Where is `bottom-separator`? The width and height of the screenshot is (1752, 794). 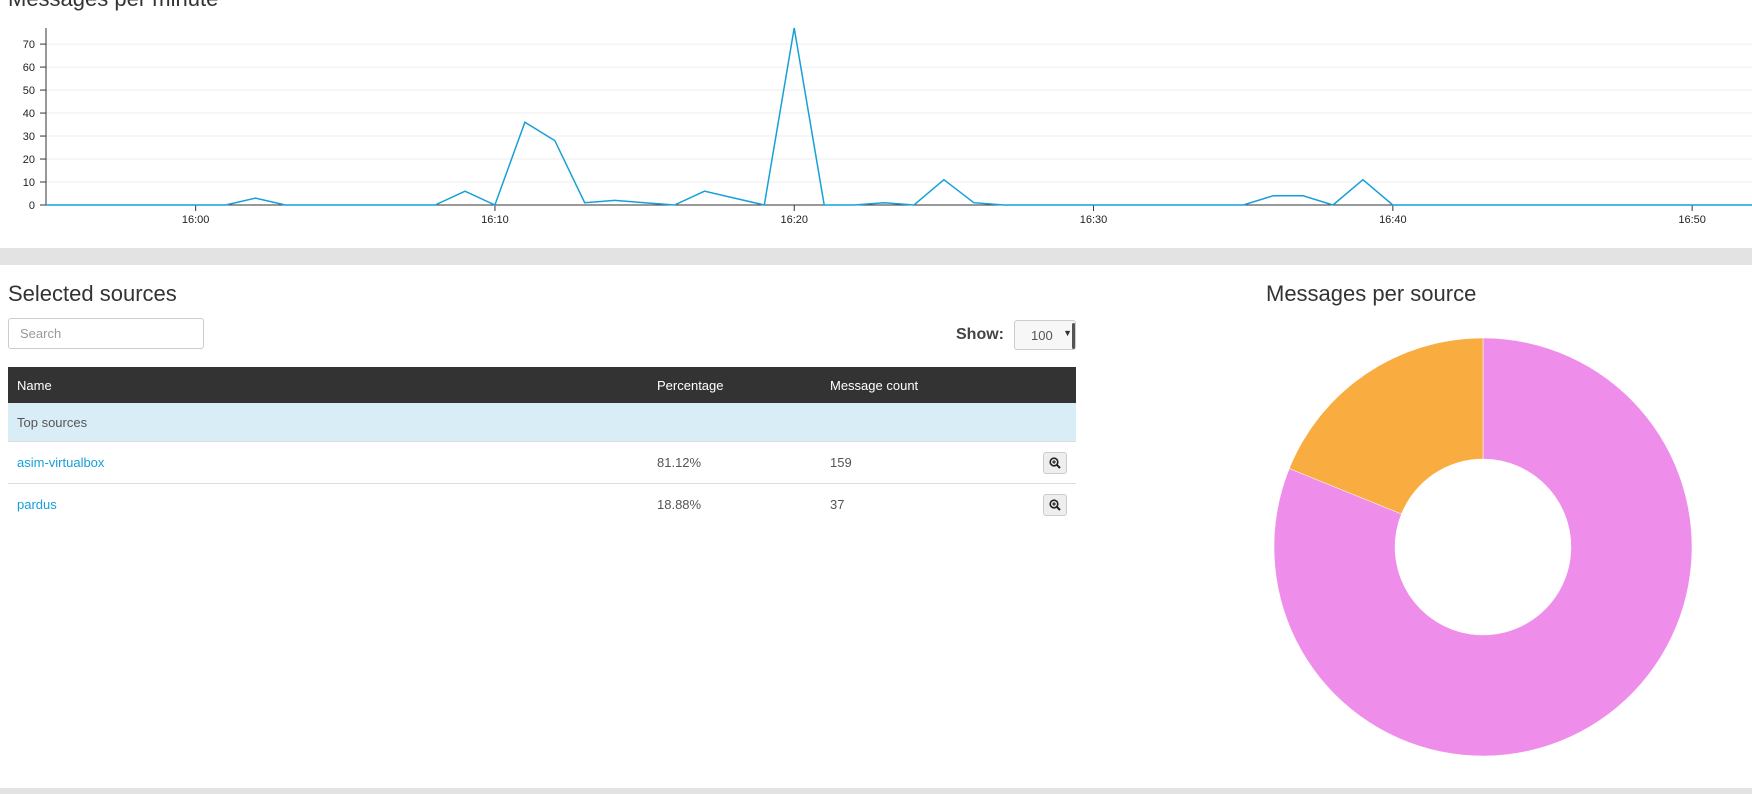 bottom-separator is located at coordinates (876, 791).